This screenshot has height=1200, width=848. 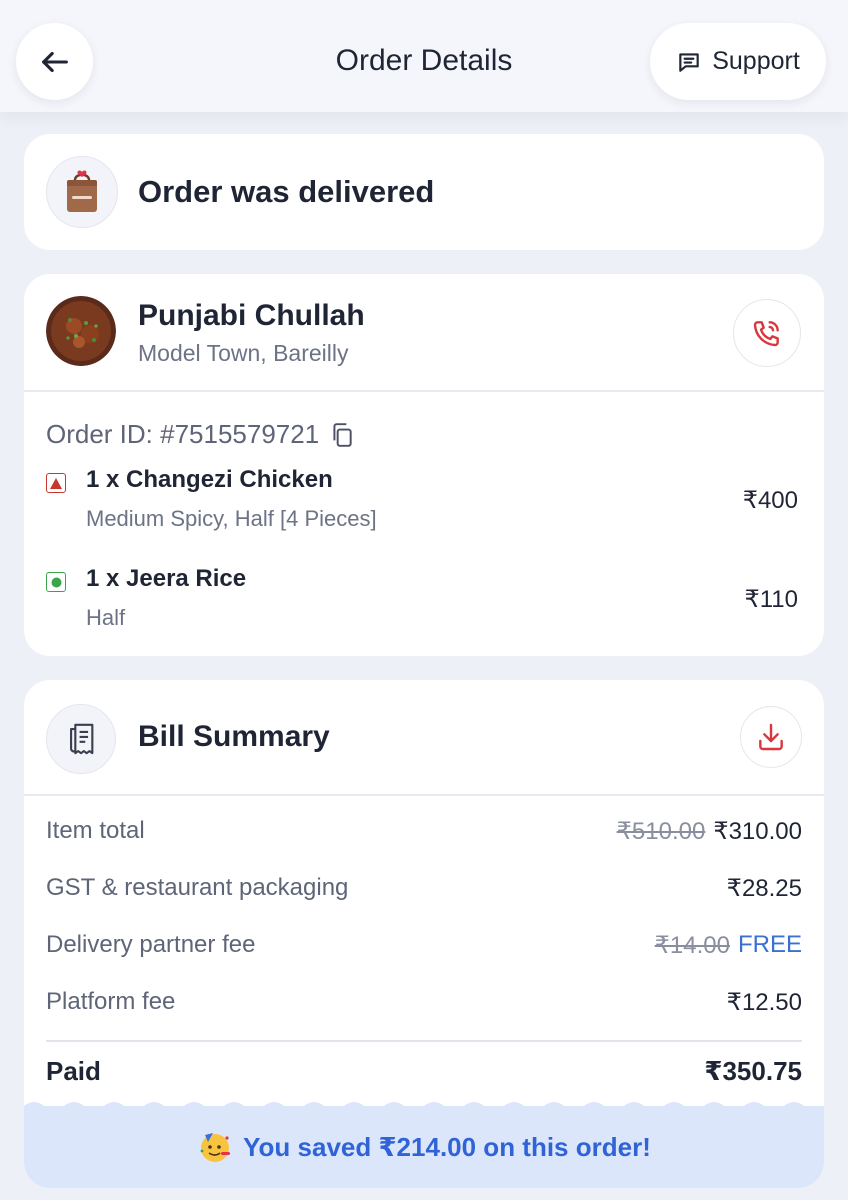 I want to click on bill-value: ₹510.00 ₹310.00, so click(x=709, y=831).